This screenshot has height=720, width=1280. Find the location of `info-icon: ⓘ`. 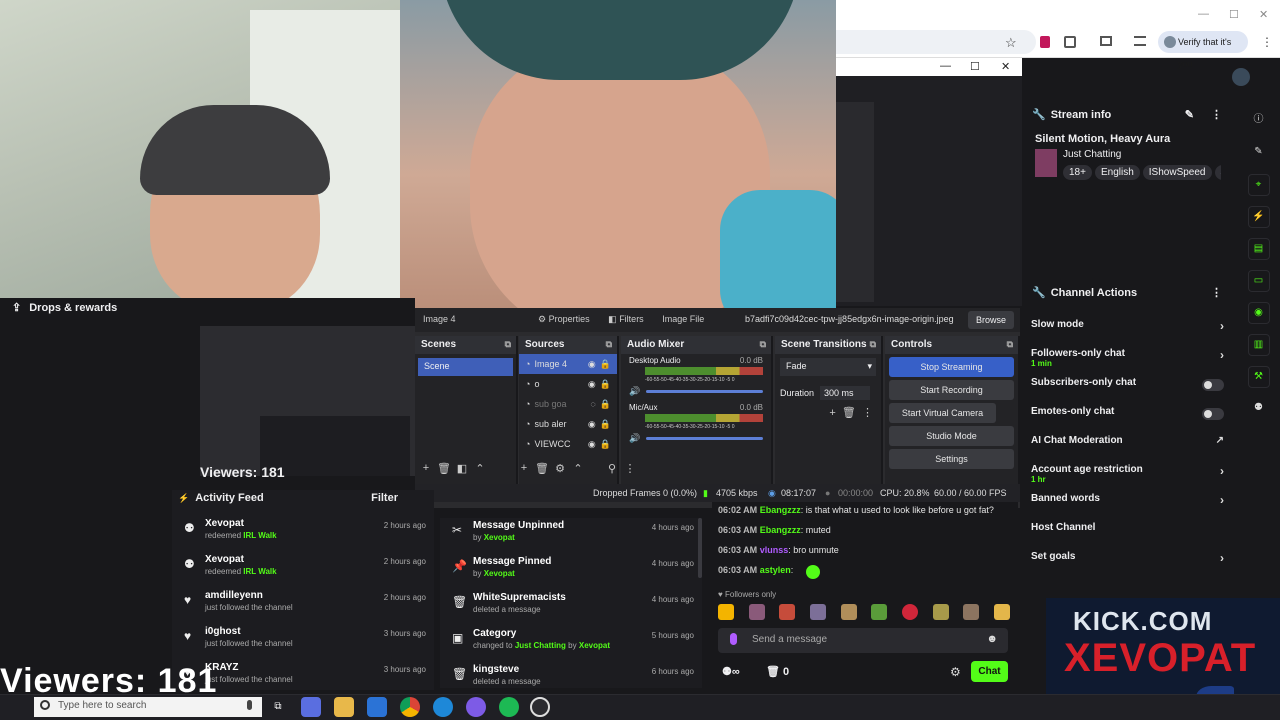

info-icon: ⓘ is located at coordinates (1259, 121).